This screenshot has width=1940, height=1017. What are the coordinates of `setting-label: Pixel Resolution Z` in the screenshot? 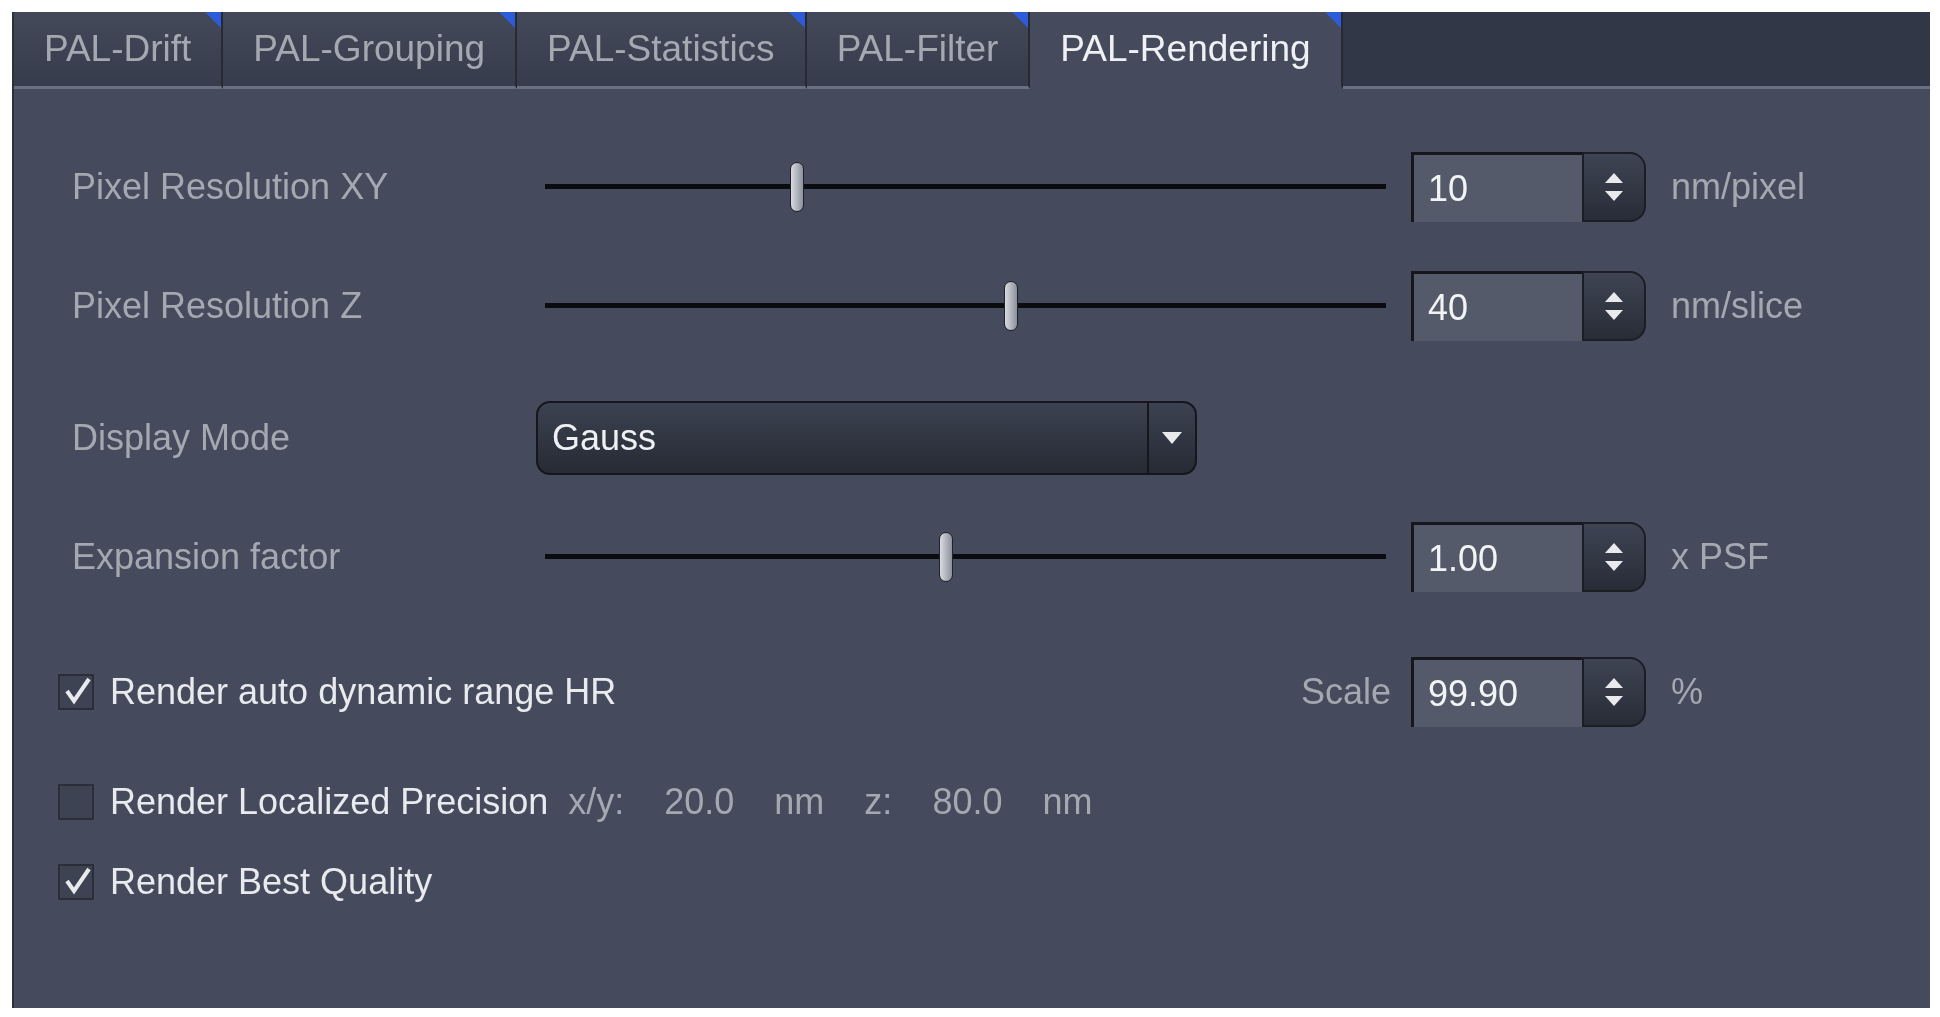 It's located at (217, 306).